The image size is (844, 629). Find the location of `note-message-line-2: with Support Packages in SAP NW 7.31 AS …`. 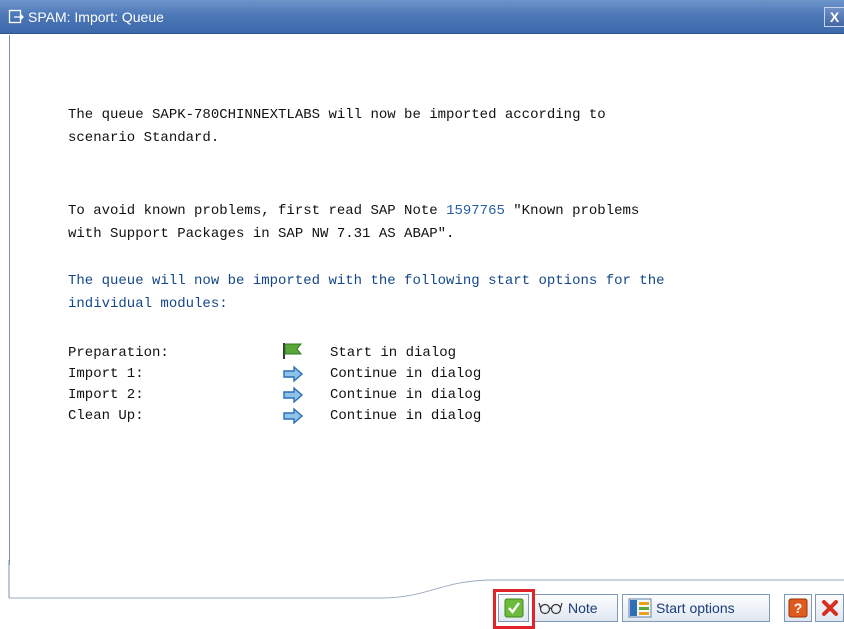

note-message-line-2: with Support Packages in SAP NW 7.31 AS … is located at coordinates (261, 234).